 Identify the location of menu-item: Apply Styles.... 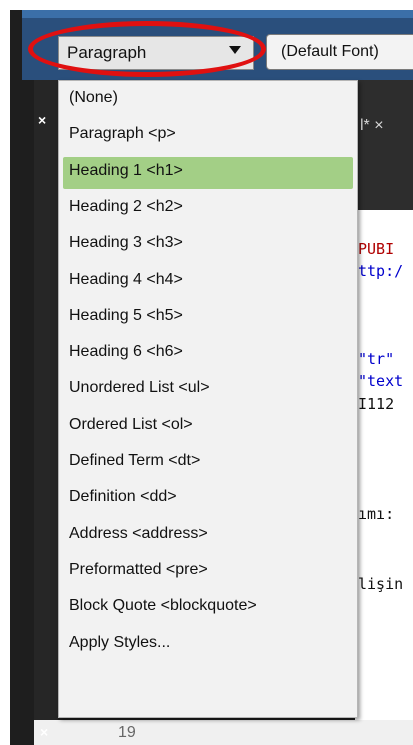
(208, 645).